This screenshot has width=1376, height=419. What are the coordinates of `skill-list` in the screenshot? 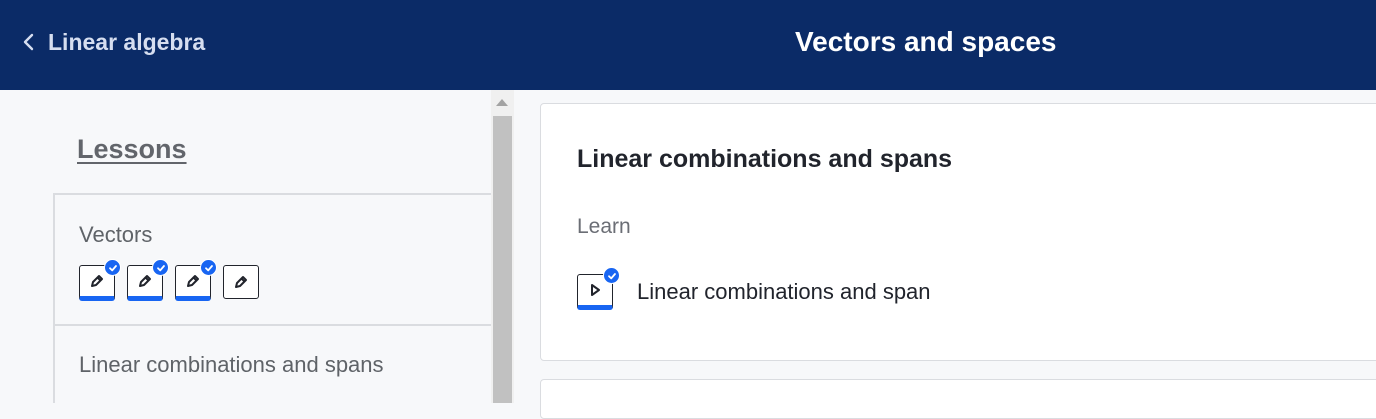 It's located at (169, 280).